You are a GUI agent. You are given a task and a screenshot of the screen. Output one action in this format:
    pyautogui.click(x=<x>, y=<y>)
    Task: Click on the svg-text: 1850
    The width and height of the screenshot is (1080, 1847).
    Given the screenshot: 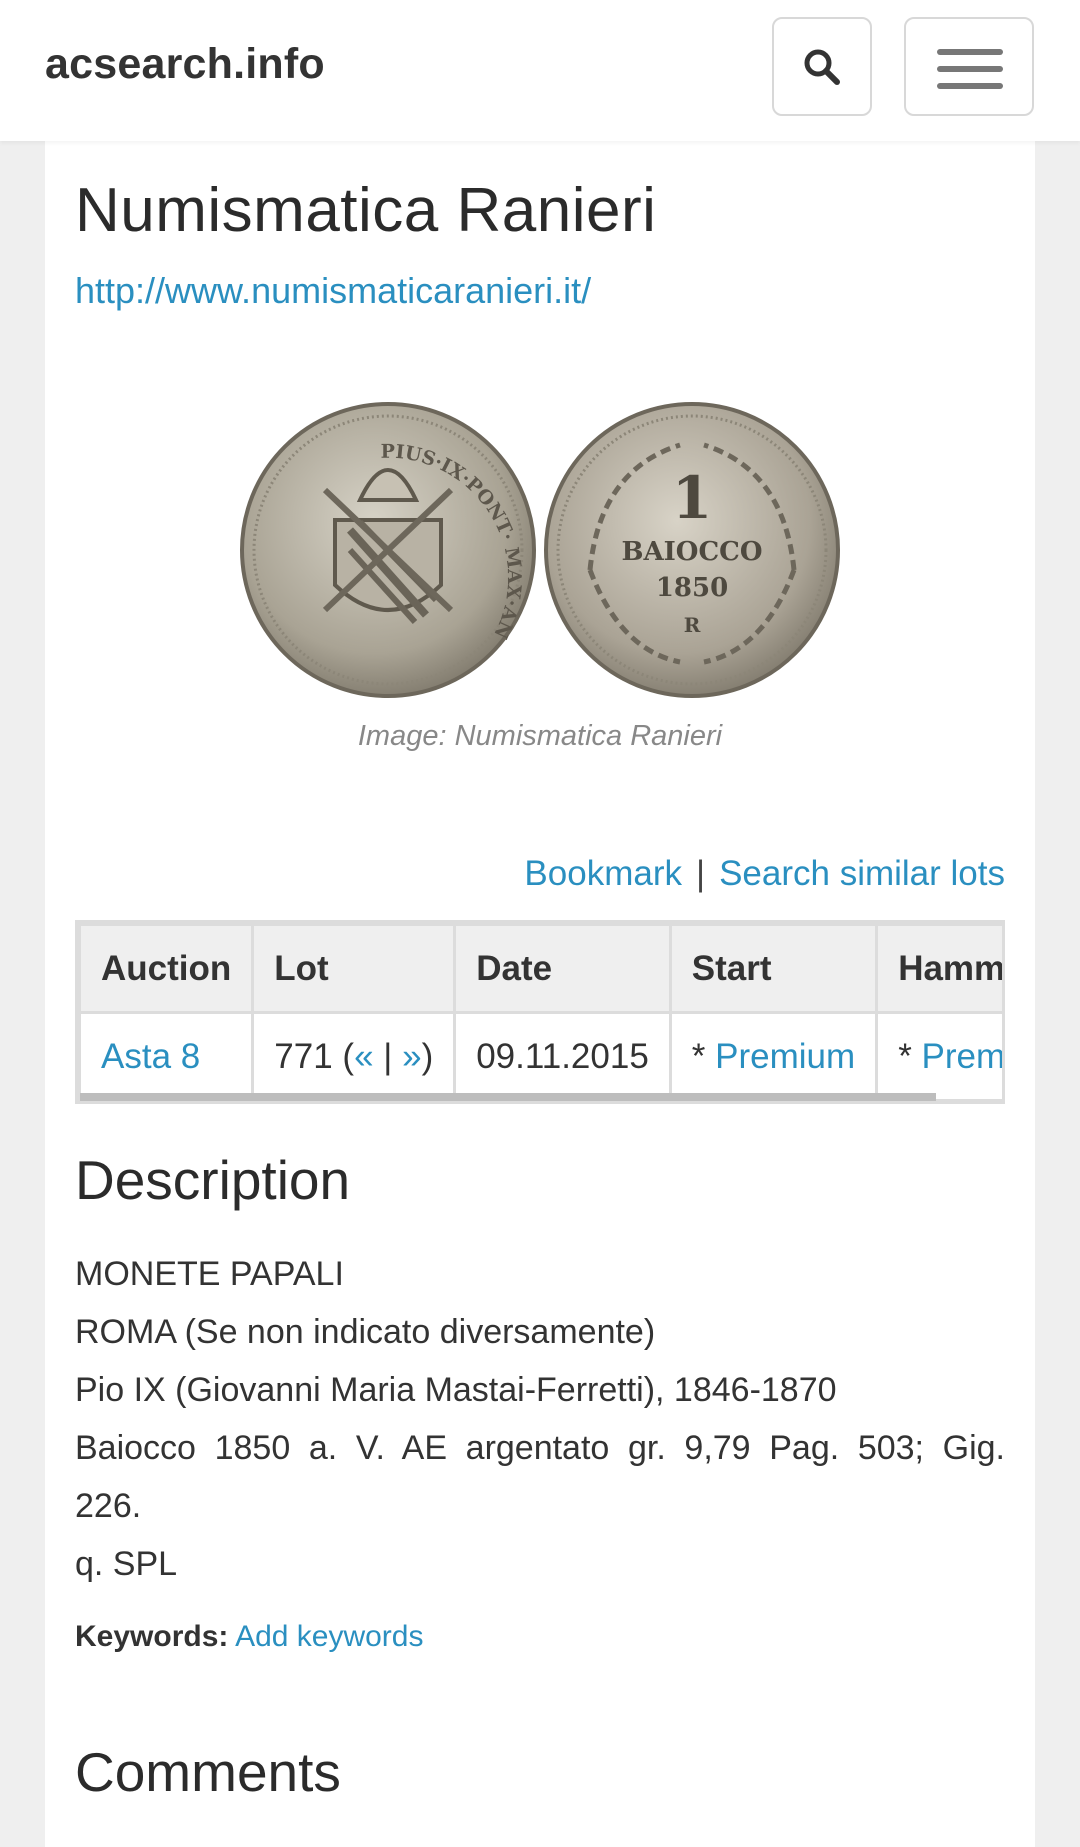 What is the action you would take?
    pyautogui.click(x=692, y=588)
    